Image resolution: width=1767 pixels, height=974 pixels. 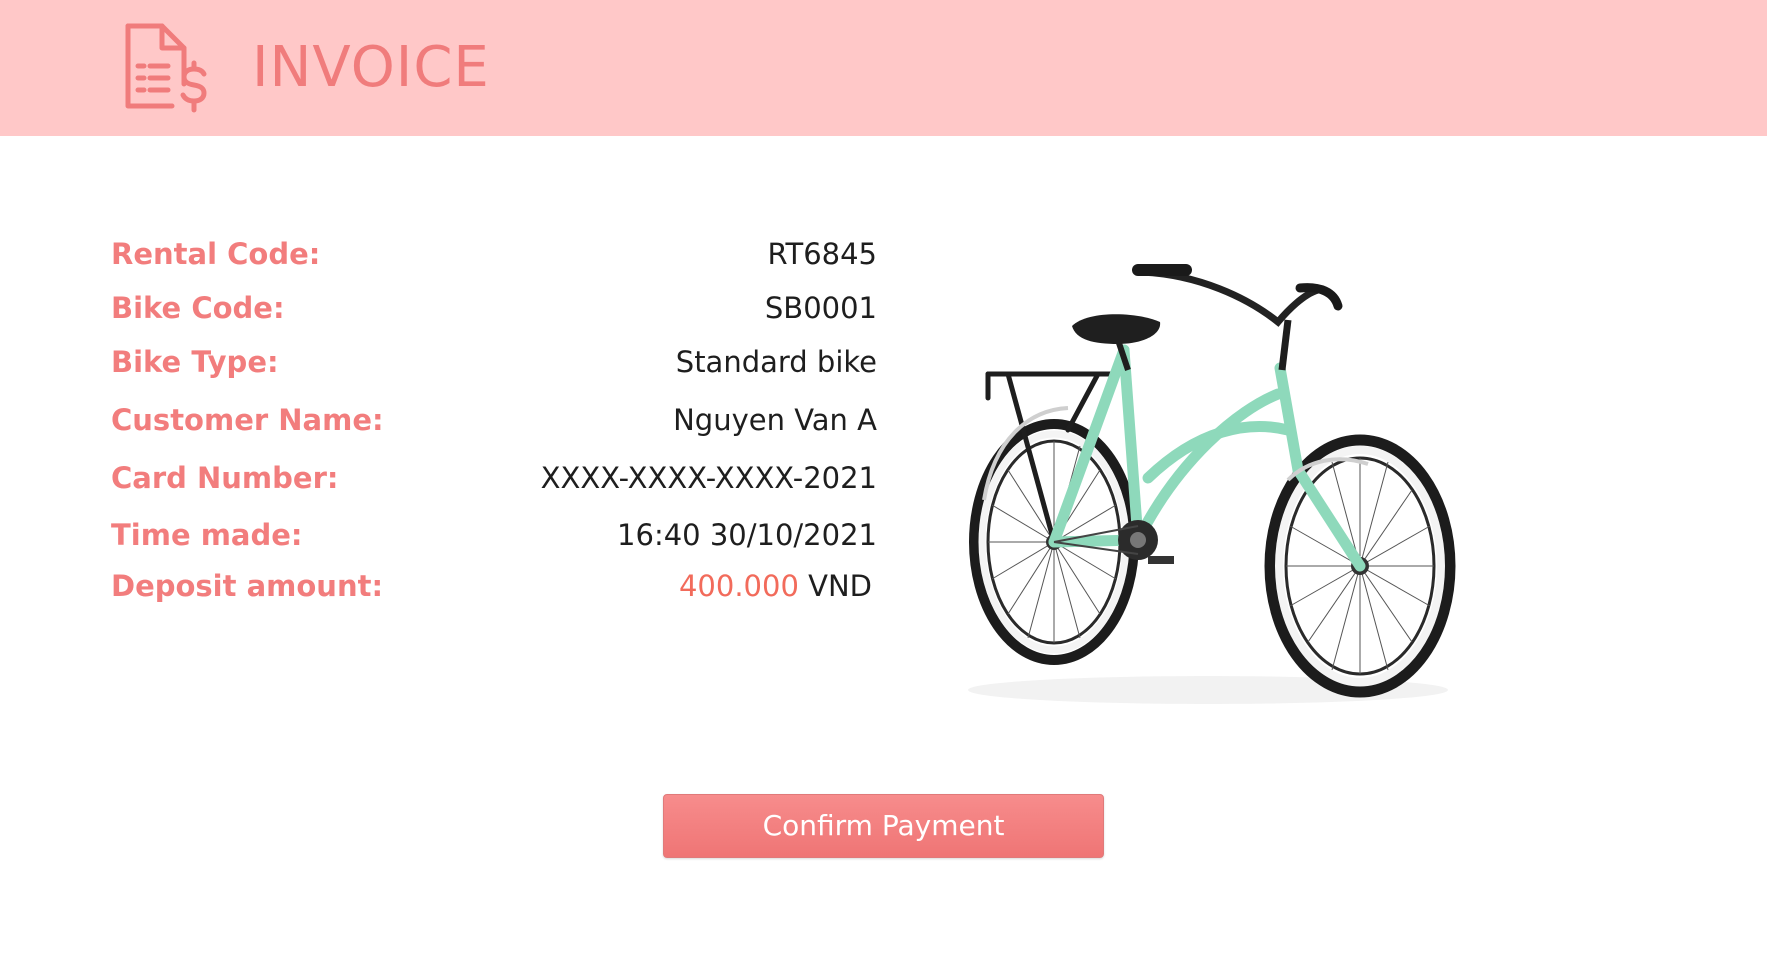 What do you see at coordinates (822, 254) in the screenshot?
I see `rental-code-value: RT6845` at bounding box center [822, 254].